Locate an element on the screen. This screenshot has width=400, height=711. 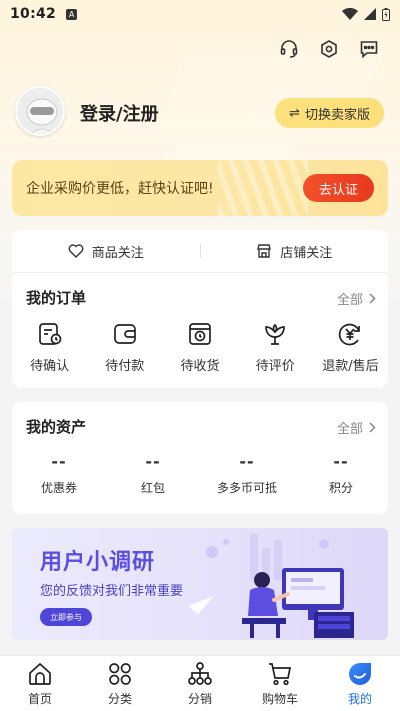
asset-row: -- 优惠券 -- 红包 -- 多多币可抵 -- 积分 is located at coordinates (200, 474).